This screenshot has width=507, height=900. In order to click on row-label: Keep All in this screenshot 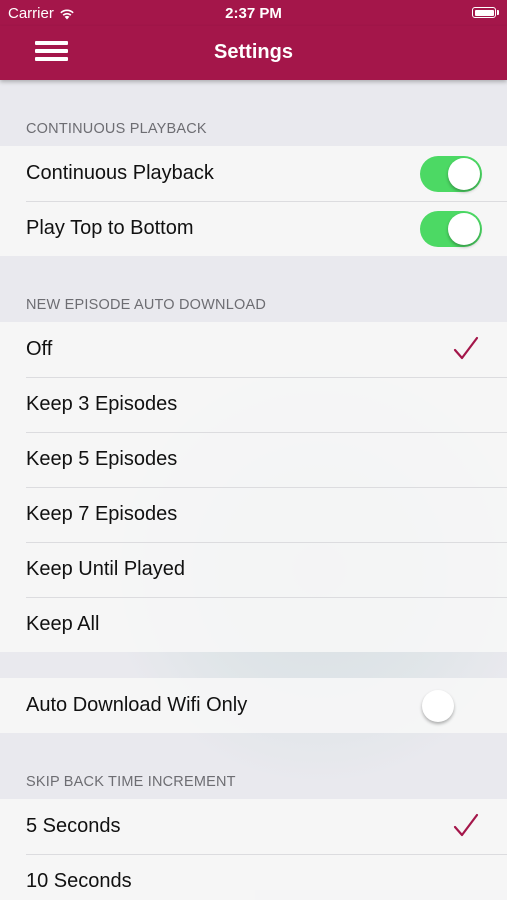, I will do `click(63, 624)`.